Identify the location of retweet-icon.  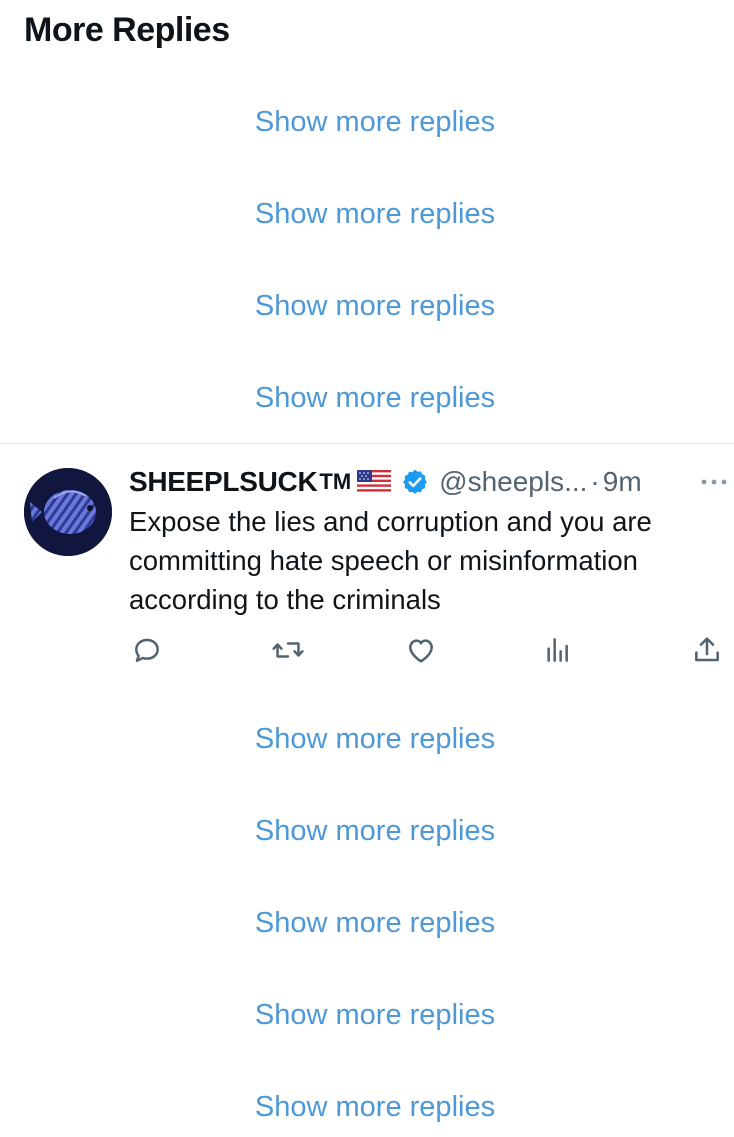
(288, 650).